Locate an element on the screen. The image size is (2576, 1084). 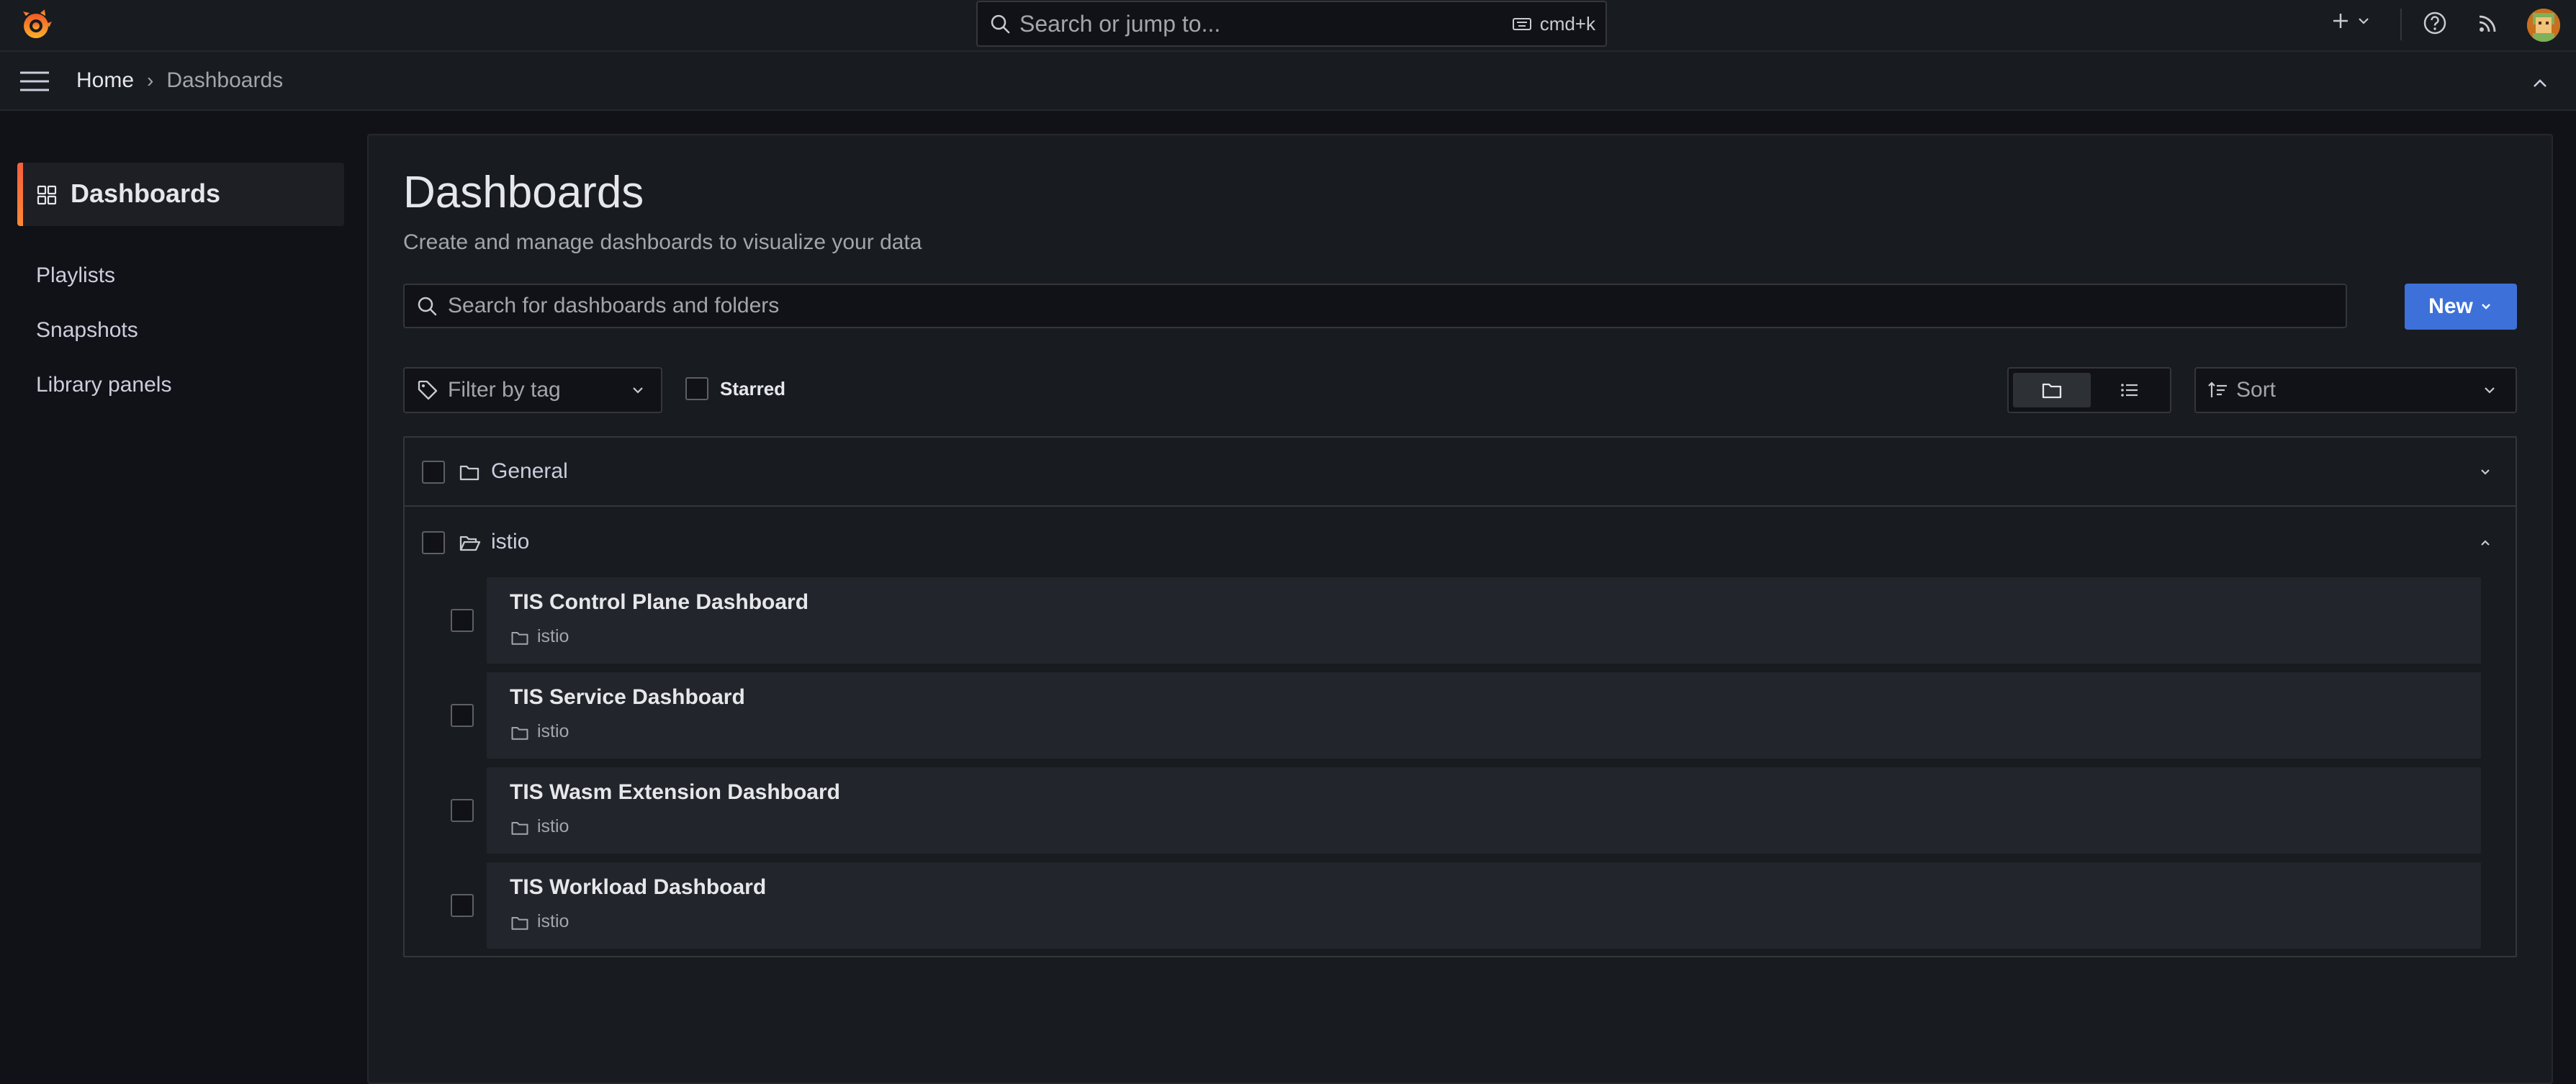
folder-row-general: General is located at coordinates (1460, 473).